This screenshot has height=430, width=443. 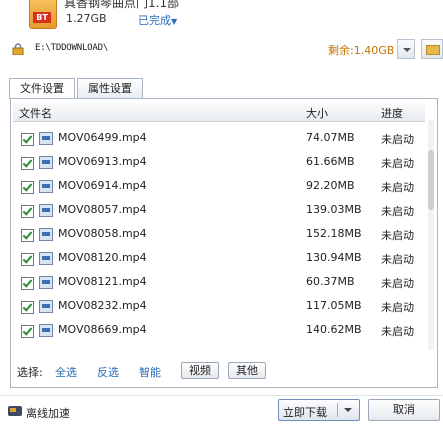 I want to click on file-name: MOV08669.mp4, so click(x=102, y=329).